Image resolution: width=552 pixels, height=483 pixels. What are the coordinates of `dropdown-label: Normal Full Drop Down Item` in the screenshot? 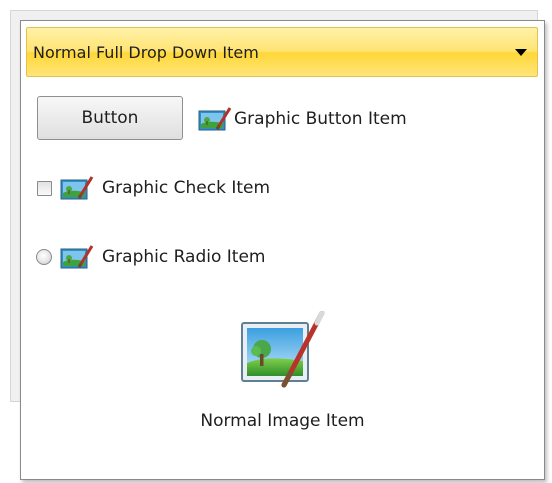 It's located at (146, 52).